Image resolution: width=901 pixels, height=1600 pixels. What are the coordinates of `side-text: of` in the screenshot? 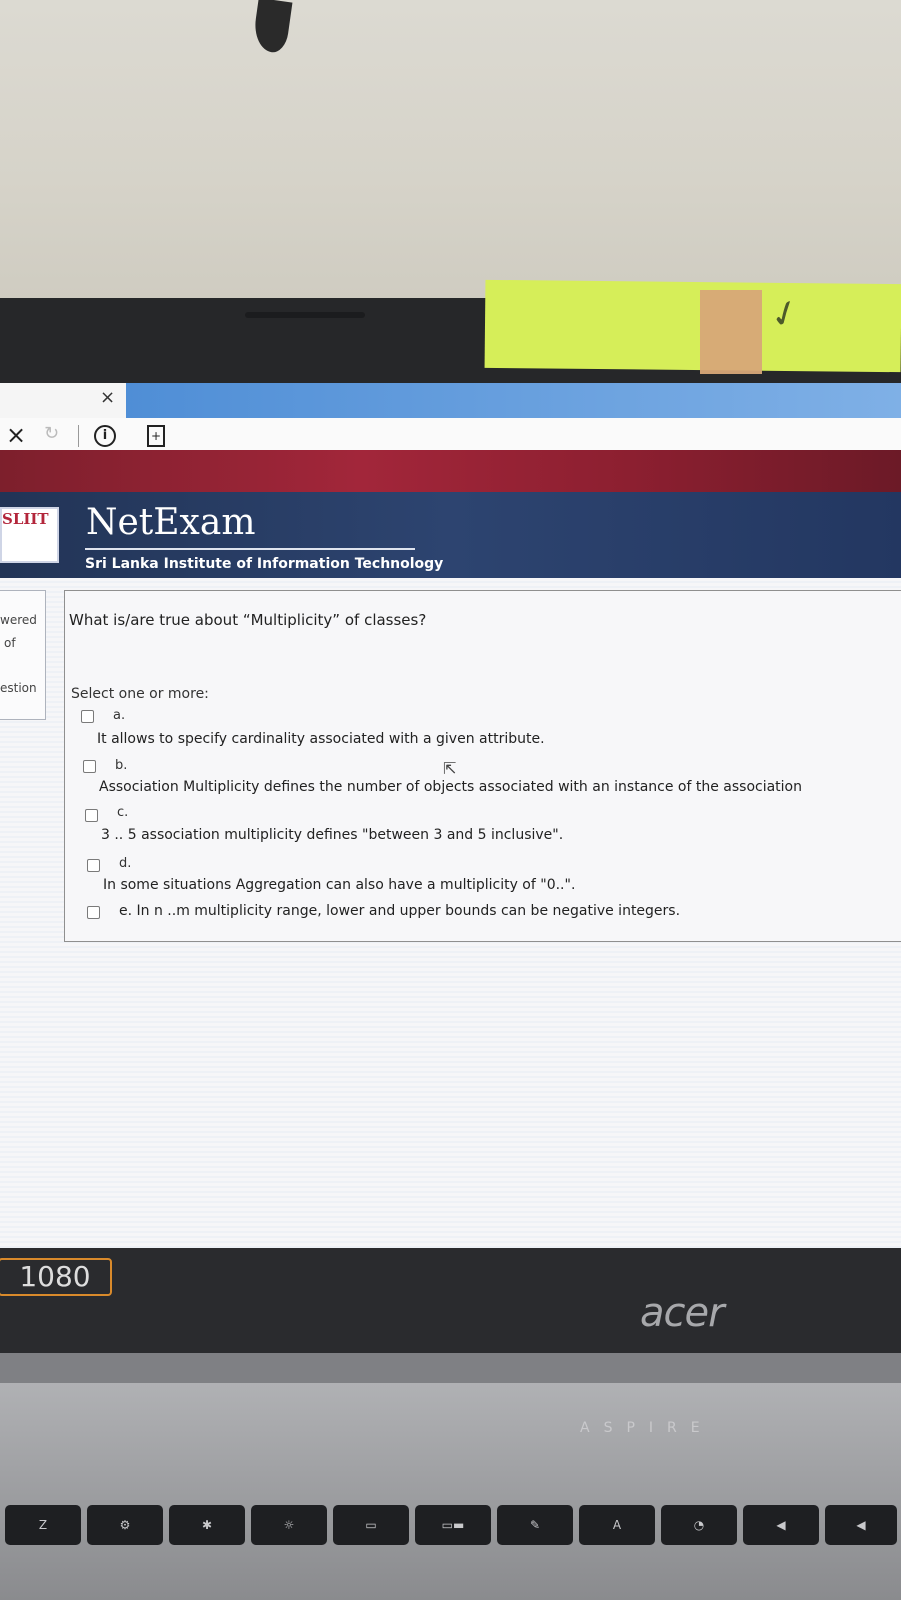 It's located at (10, 643).